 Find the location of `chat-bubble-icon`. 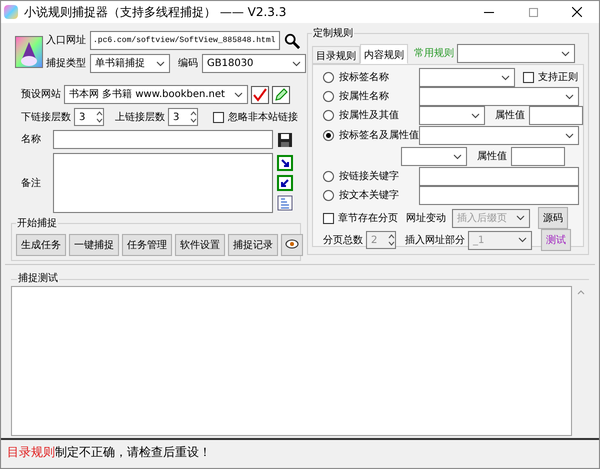

chat-bubble-icon is located at coordinates (292, 245).